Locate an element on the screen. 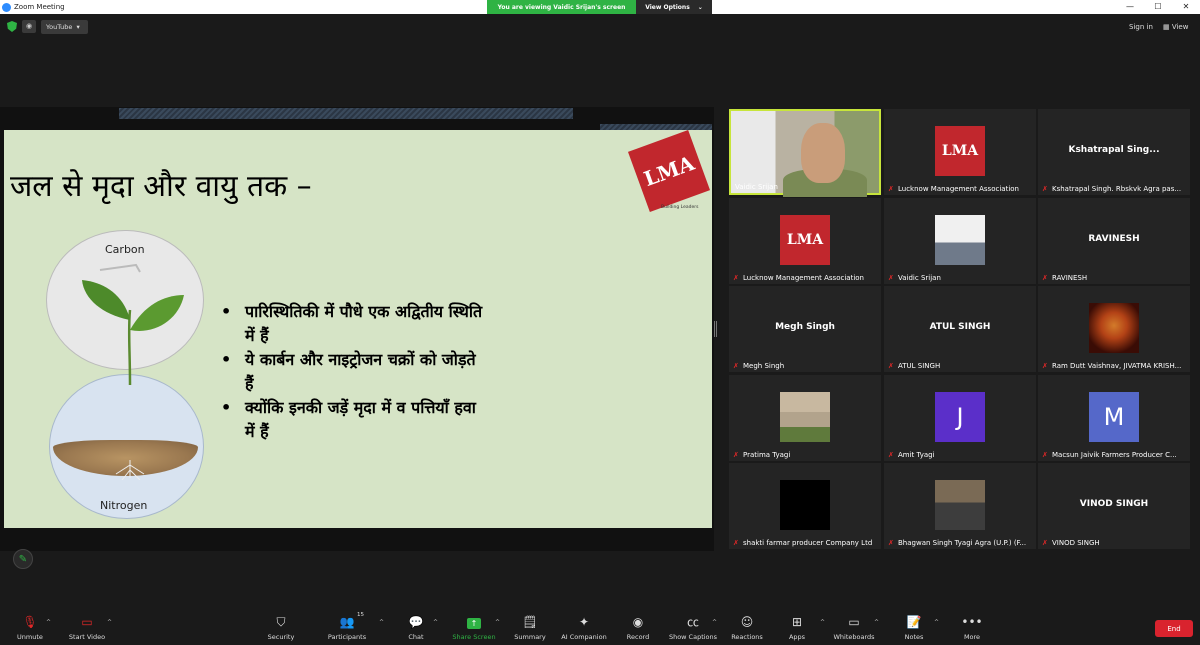 The image size is (1200, 645). right-leaf is located at coordinates (157, 313).